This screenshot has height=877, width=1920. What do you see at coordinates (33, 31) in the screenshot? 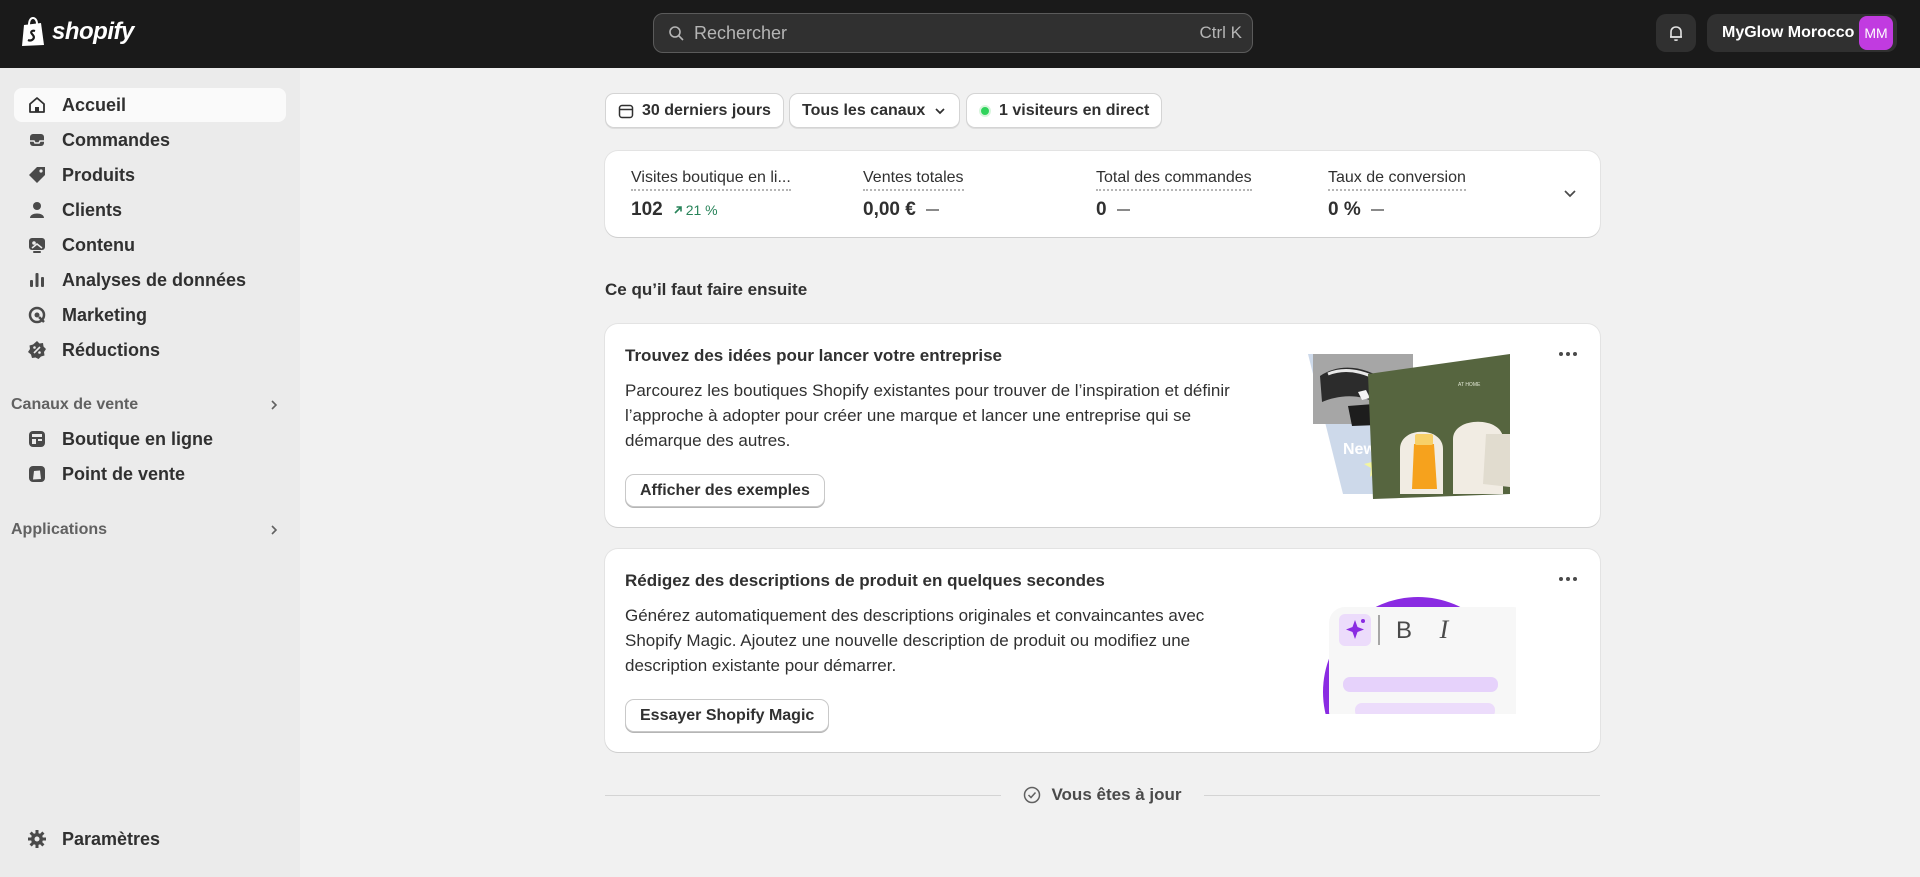
I see `shopify-bag-icon` at bounding box center [33, 31].